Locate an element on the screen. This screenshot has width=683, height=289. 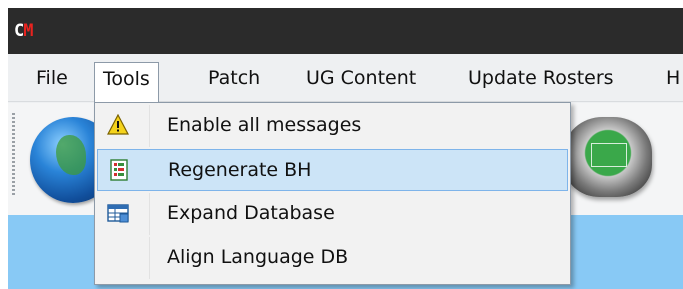
menu-item-label: Expand Database is located at coordinates (251, 213).